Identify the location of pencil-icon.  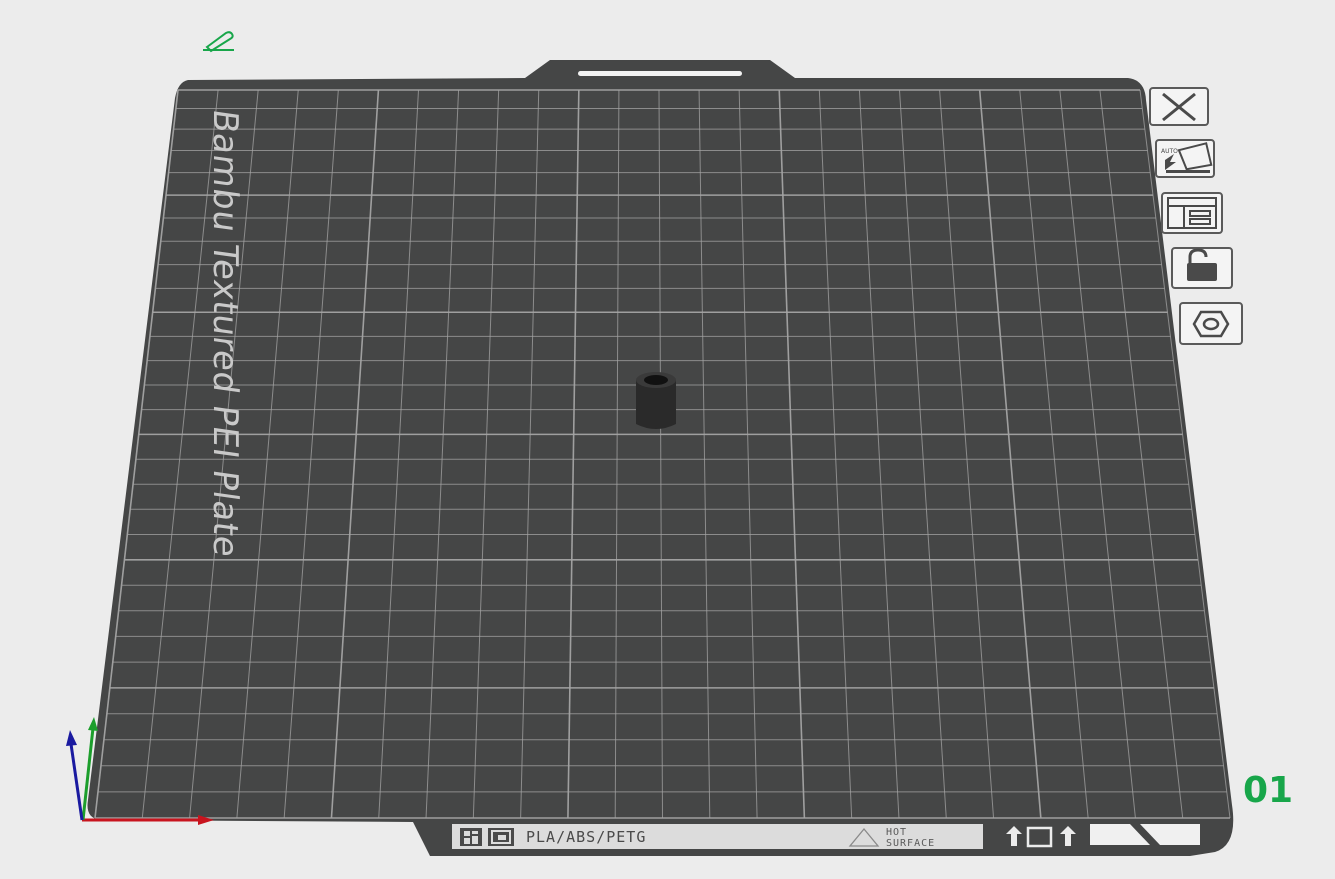
(218, 42).